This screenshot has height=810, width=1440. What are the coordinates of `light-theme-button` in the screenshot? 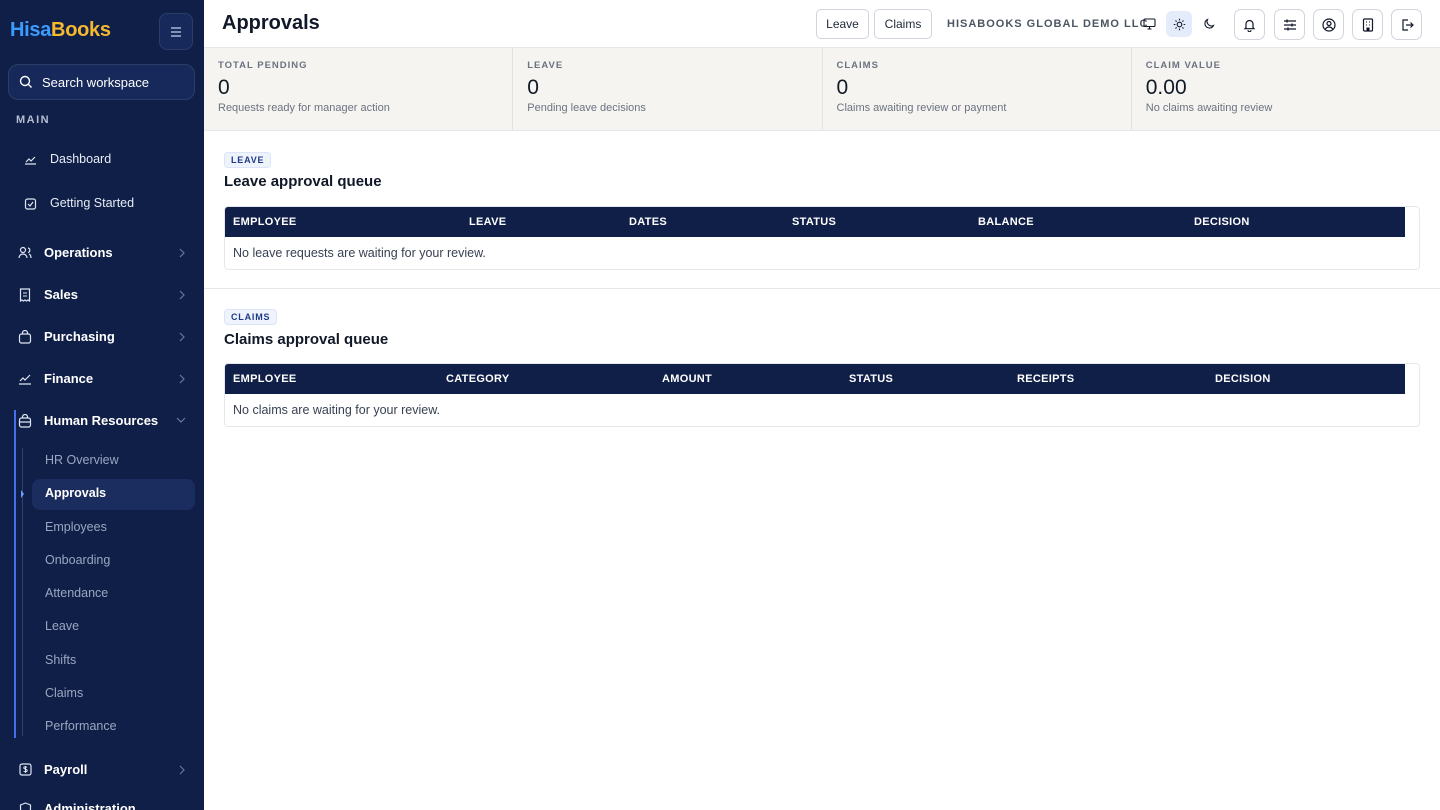 It's located at (1179, 24).